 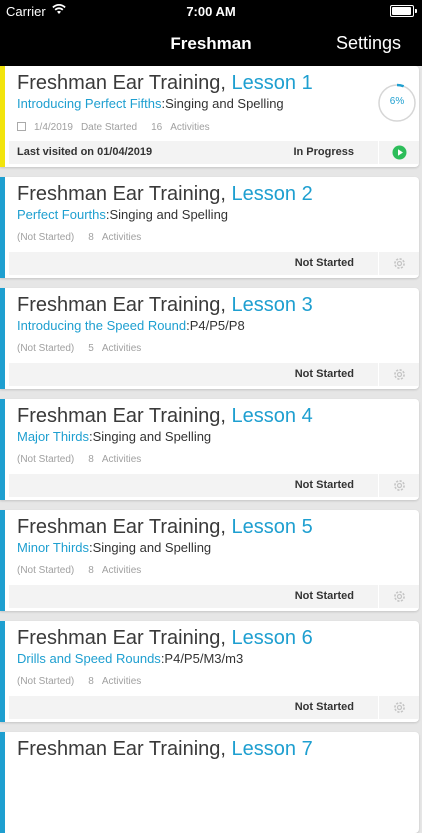 I want to click on lesson-meta: 1/4/2019 Date Started 16 Activities, so click(x=117, y=127).